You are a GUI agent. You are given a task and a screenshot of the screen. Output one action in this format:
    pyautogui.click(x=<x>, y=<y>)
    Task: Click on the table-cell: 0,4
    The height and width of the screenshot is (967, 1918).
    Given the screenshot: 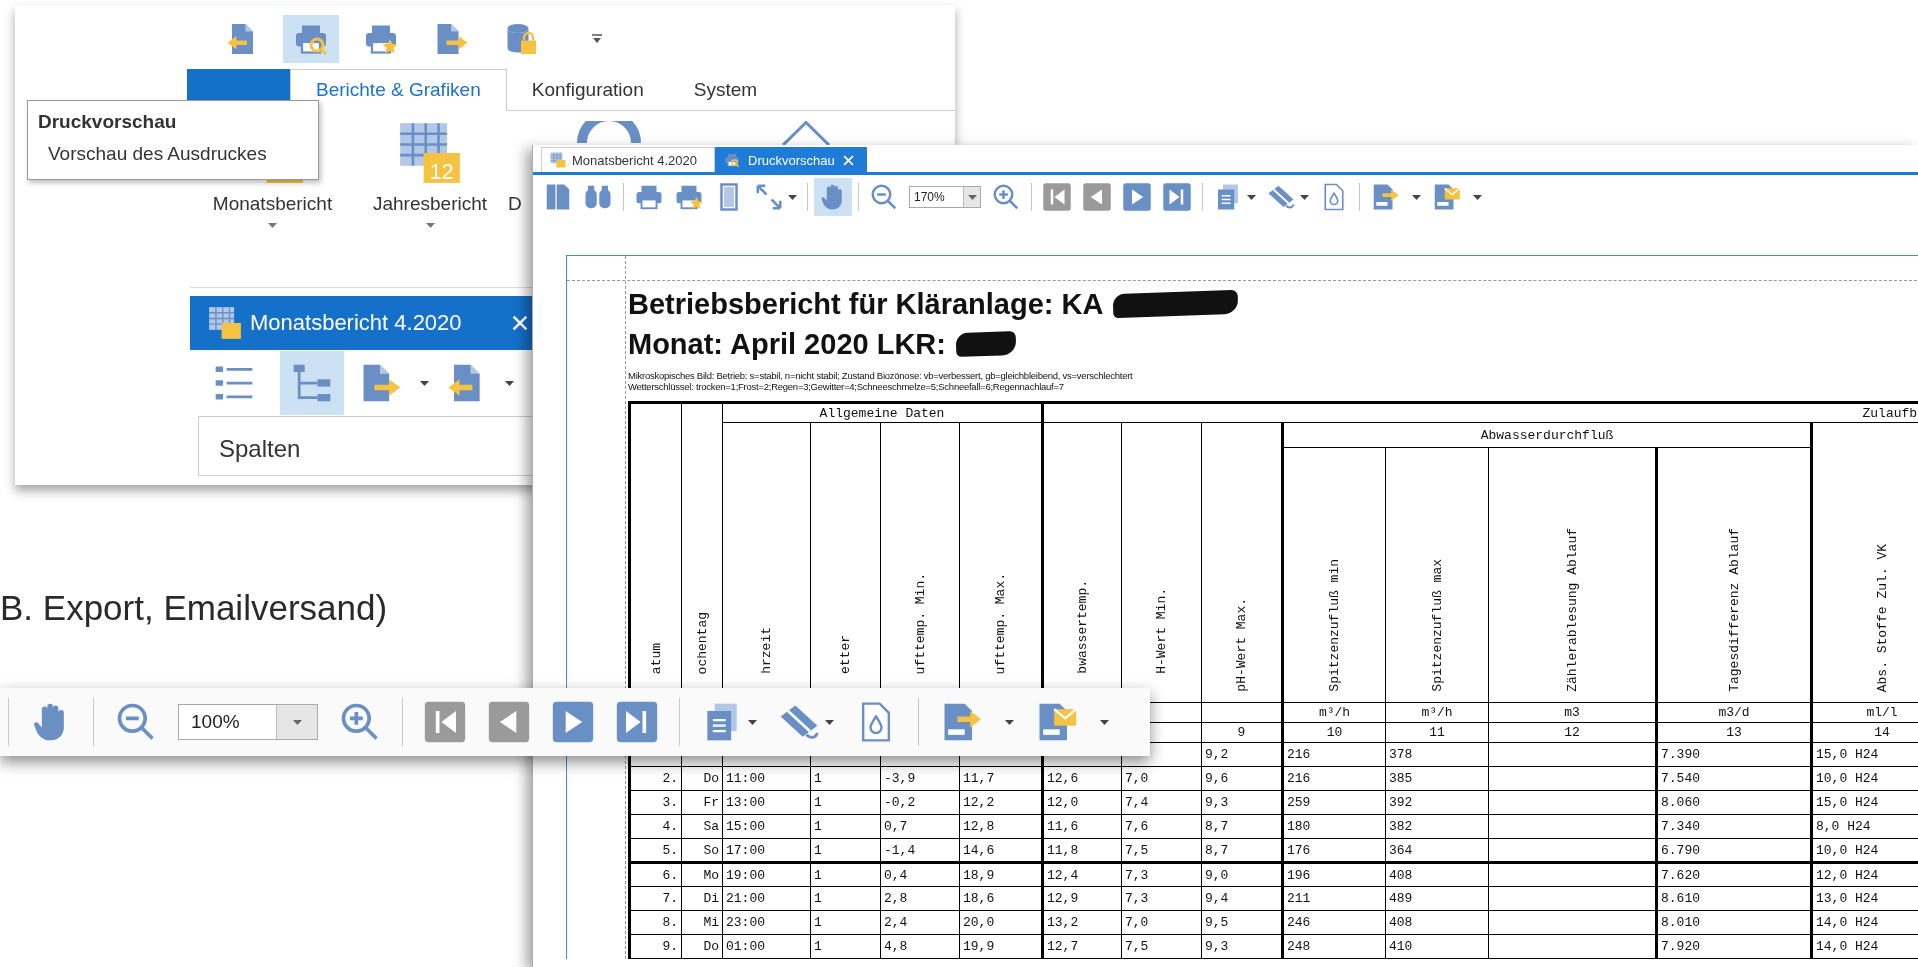 What is the action you would take?
    pyautogui.click(x=896, y=875)
    